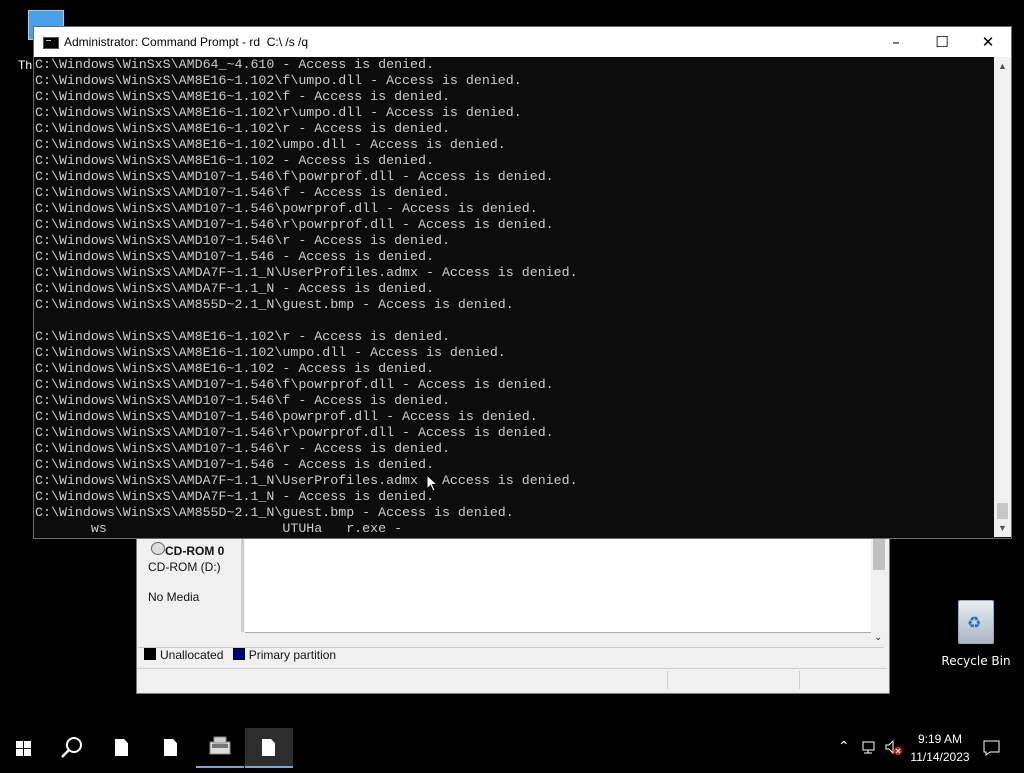 This screenshot has width=1024, height=773. Describe the element at coordinates (511, 657) in the screenshot. I see `disk-legend: Unallocated Primary partition` at that location.